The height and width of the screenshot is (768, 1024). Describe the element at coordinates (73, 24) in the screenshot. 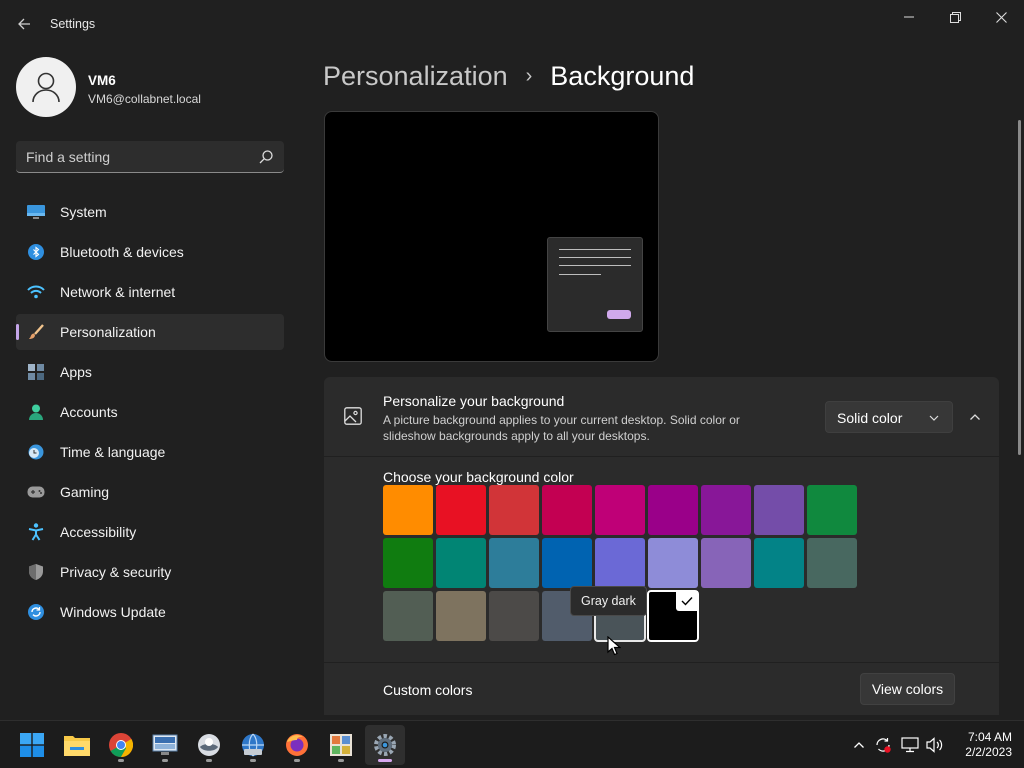

I see `app-title: Settings` at that location.